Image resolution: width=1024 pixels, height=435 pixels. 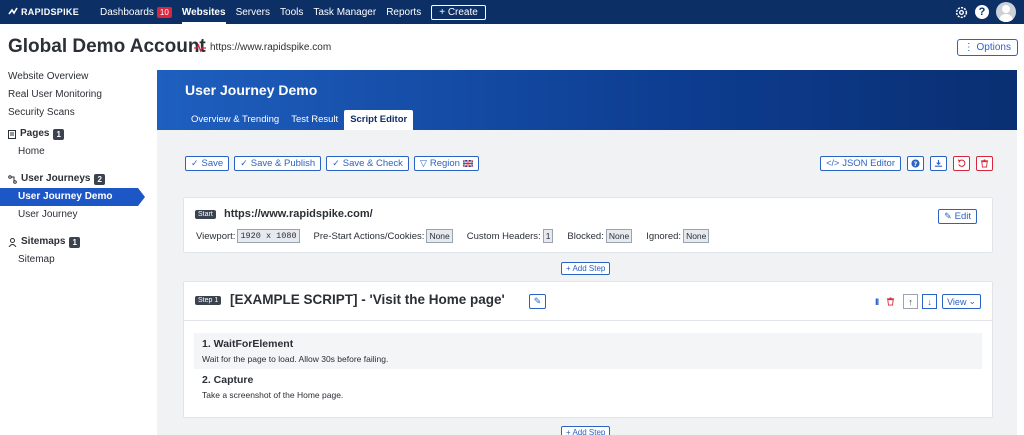 I want to click on sidebar-item-real-user-monitoring: Real User Monitoring, so click(x=72, y=95).